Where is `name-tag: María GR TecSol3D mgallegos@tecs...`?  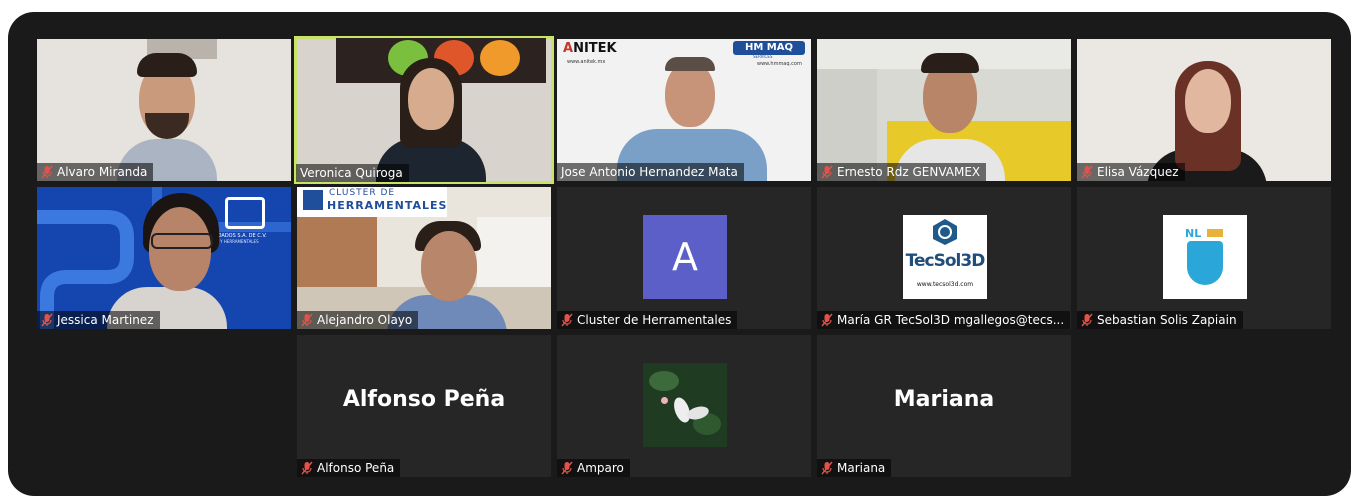 name-tag: María GR TecSol3D mgallegos@tecs... is located at coordinates (944, 320).